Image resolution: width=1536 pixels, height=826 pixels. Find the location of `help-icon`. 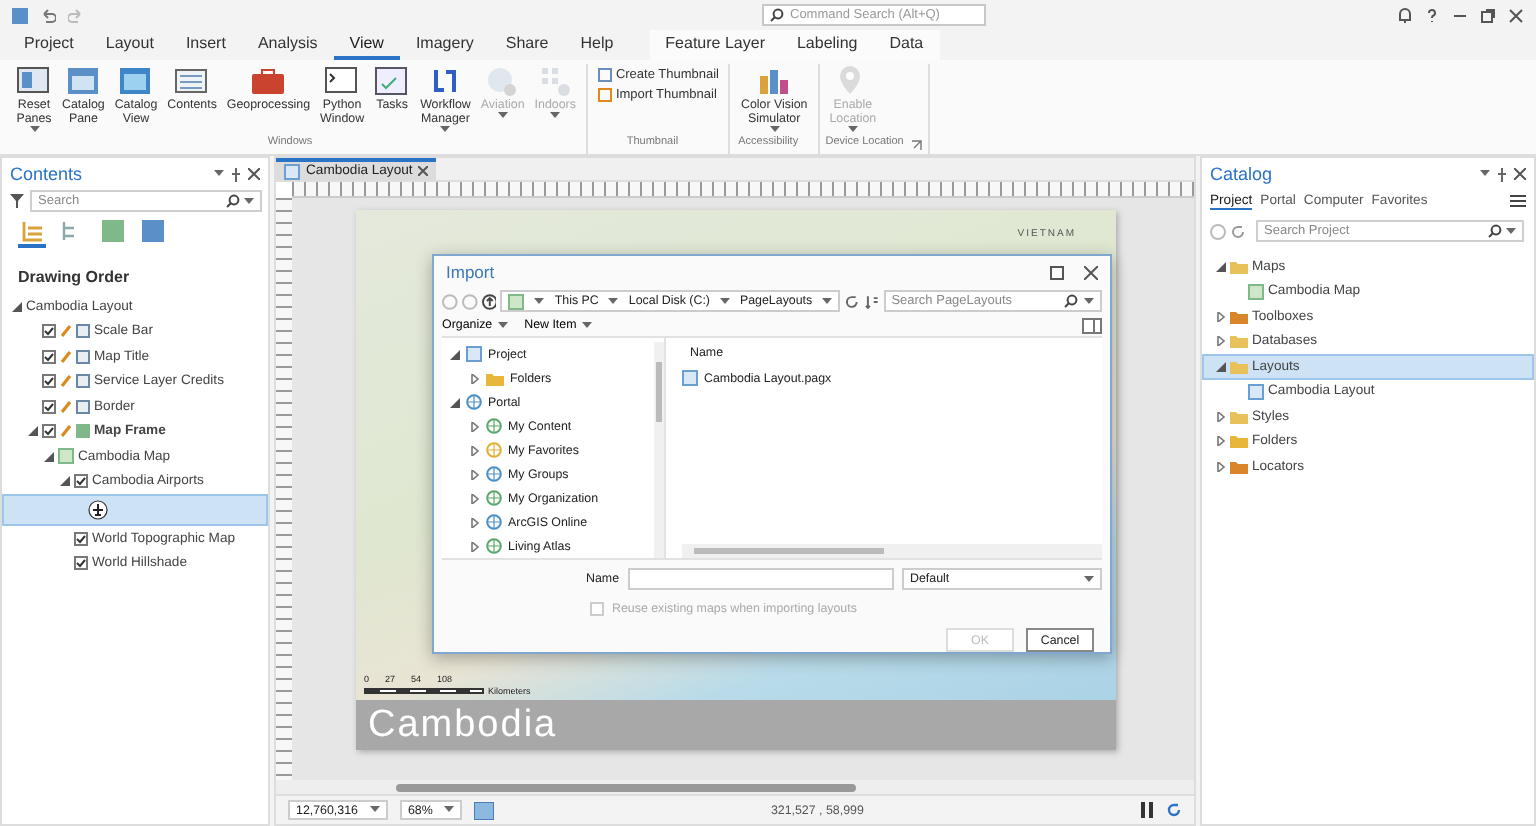

help-icon is located at coordinates (1432, 15).